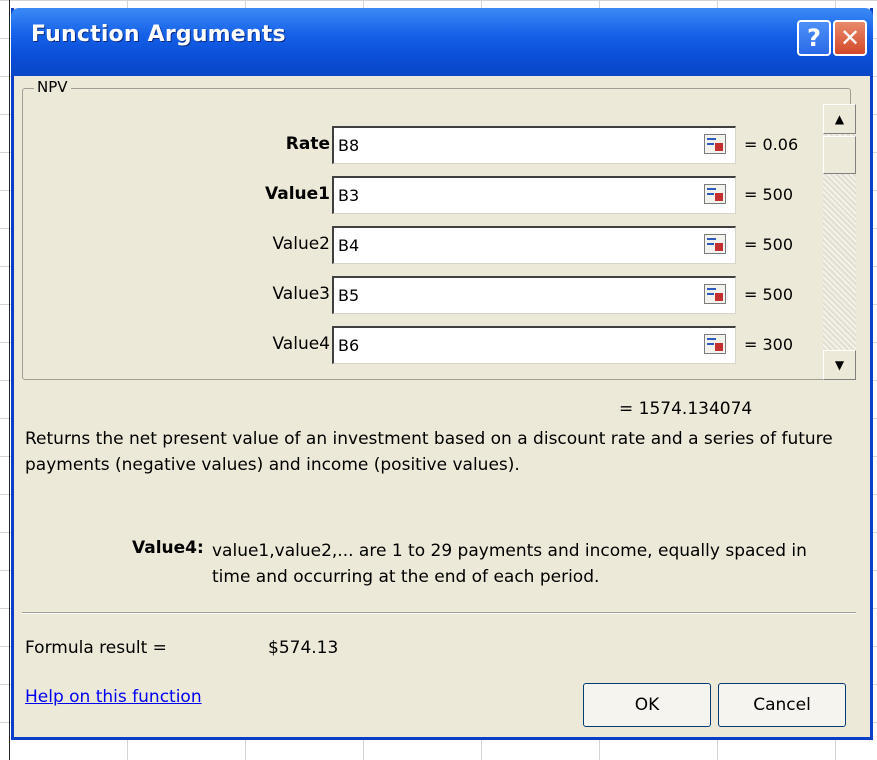 This screenshot has height=760, width=877. I want to click on argument-value: = 0.06, so click(771, 144).